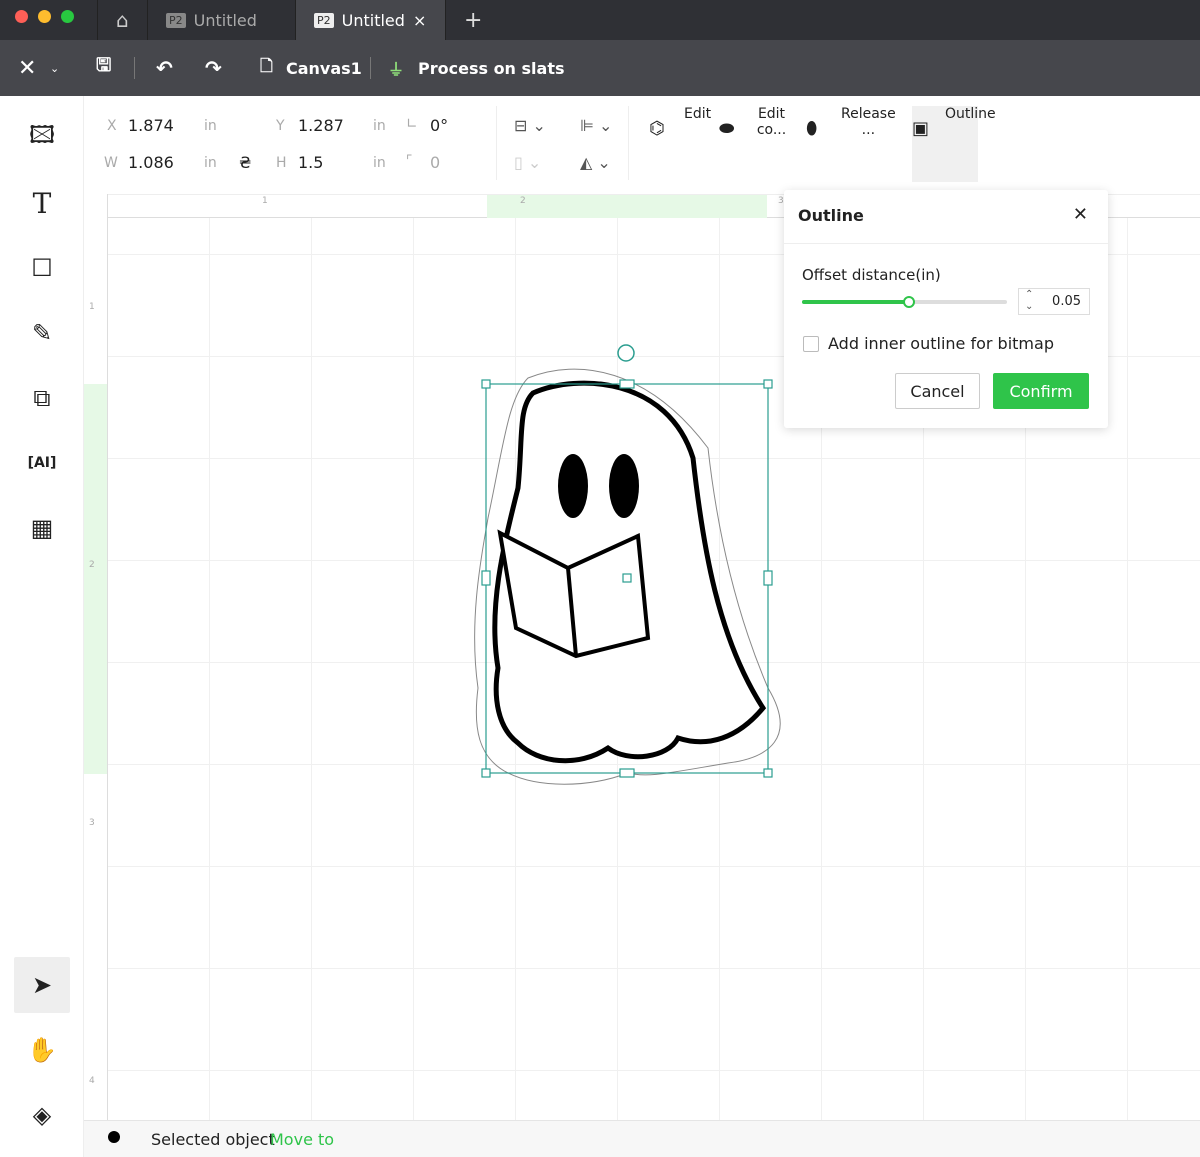 This screenshot has width=1200, height=1157. Describe the element at coordinates (151, 162) in the screenshot. I see `w-input: 1.086` at that location.